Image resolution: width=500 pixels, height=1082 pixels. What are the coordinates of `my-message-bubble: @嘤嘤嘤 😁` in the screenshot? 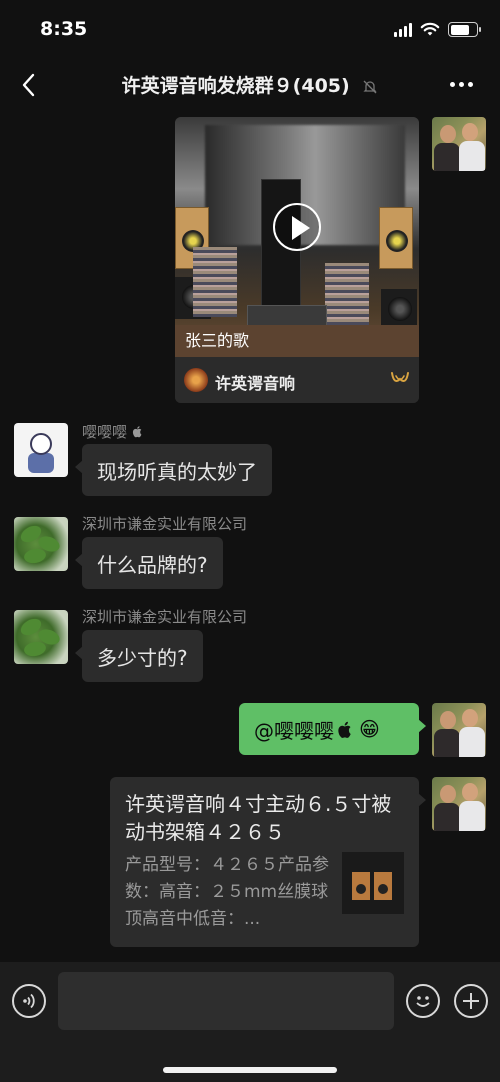 It's located at (332, 729).